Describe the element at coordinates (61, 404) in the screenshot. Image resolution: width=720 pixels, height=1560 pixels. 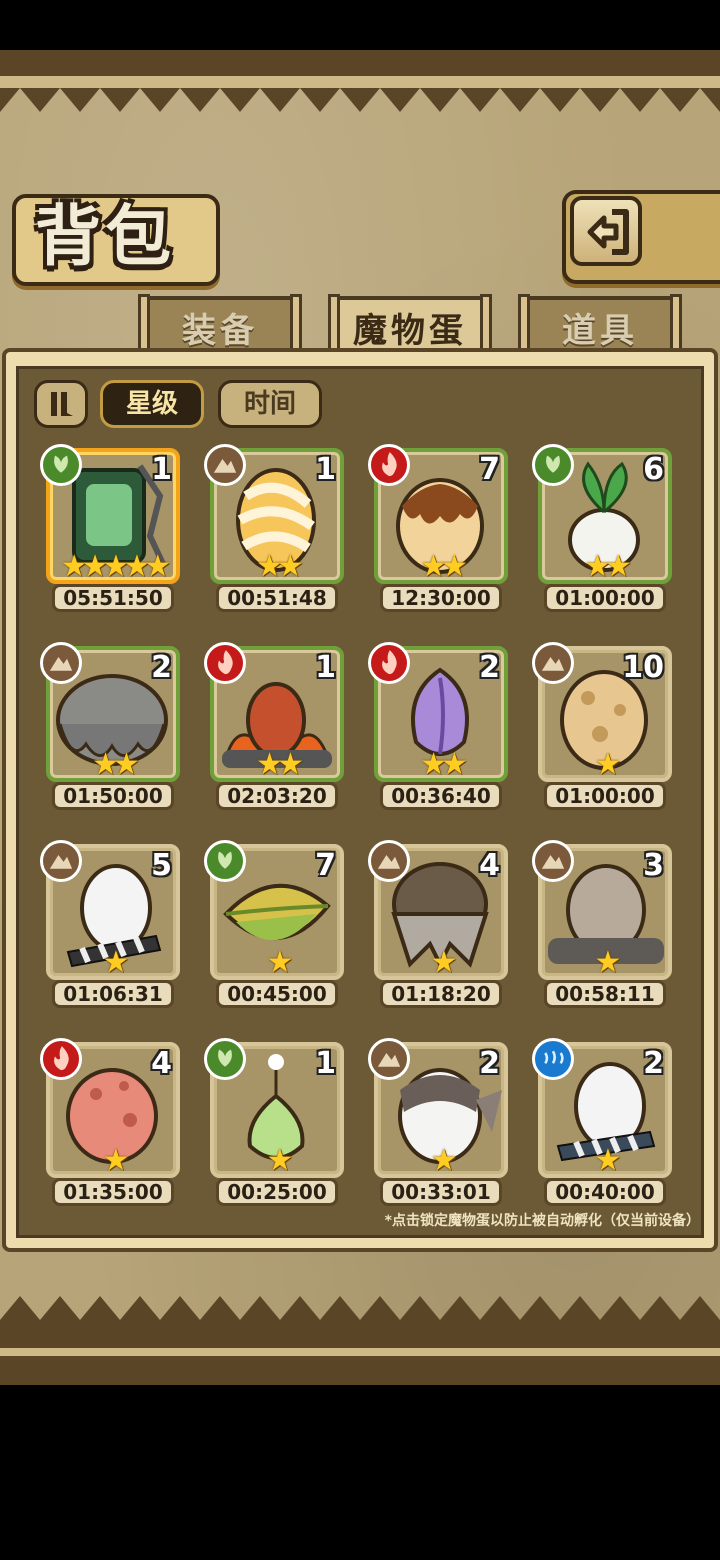
I see `sort-toggle-button` at that location.